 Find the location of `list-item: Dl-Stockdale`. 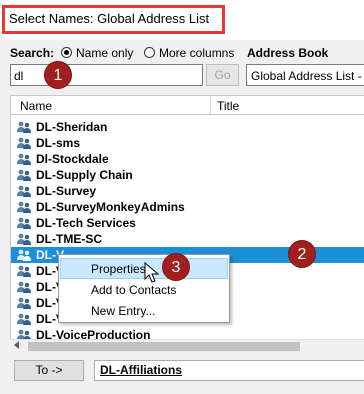

list-item: Dl-Stockdale is located at coordinates (187, 159).